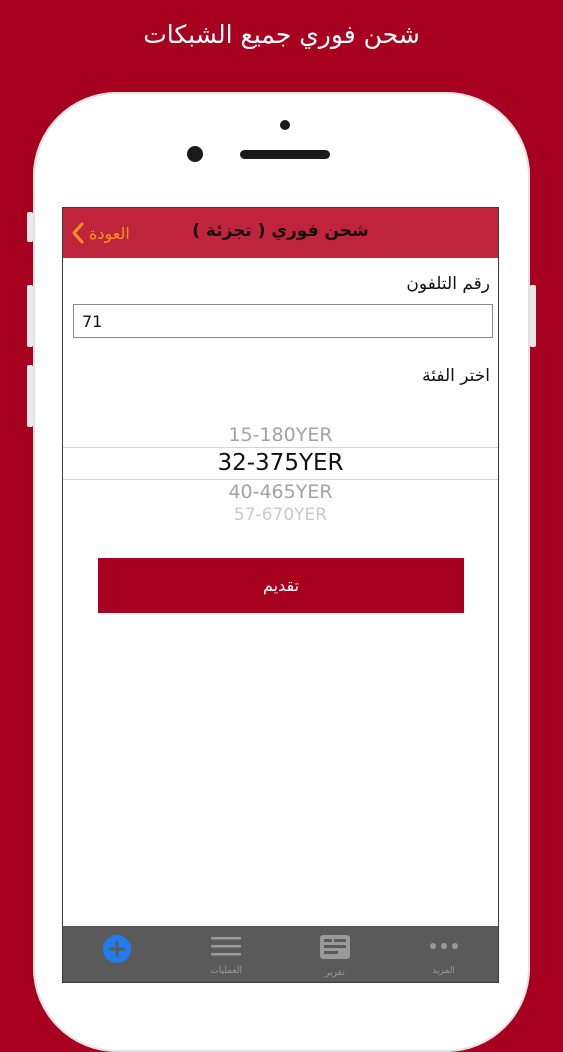 The image size is (563, 1052). I want to click on picker-selection-top-line, so click(280, 447).